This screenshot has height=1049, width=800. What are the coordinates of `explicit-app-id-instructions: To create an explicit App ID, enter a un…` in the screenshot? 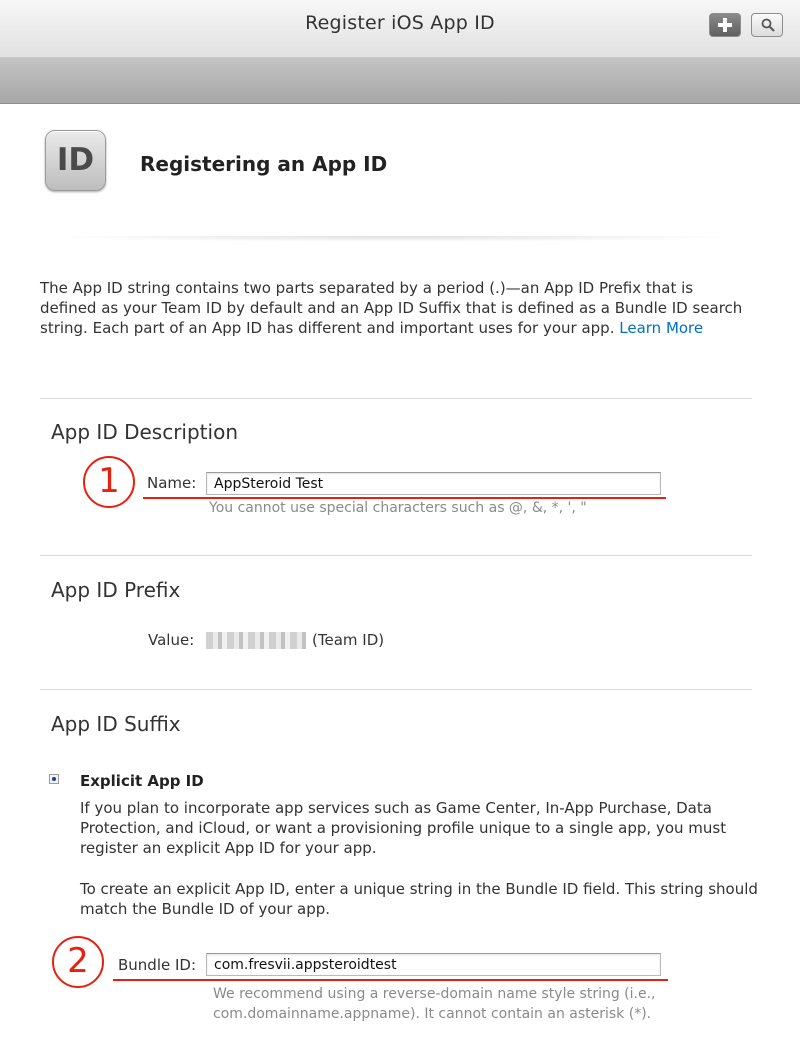 It's located at (419, 899).